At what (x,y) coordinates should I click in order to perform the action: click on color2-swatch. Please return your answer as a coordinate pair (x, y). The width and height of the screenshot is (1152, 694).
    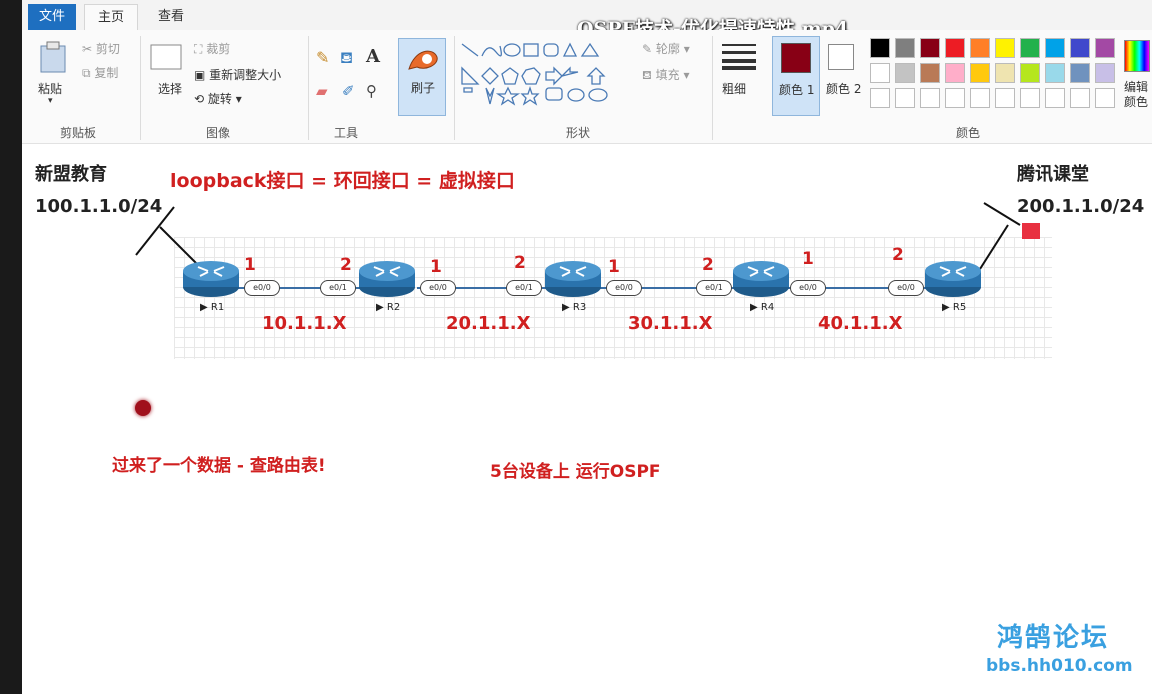
    Looking at the image, I should click on (841, 57).